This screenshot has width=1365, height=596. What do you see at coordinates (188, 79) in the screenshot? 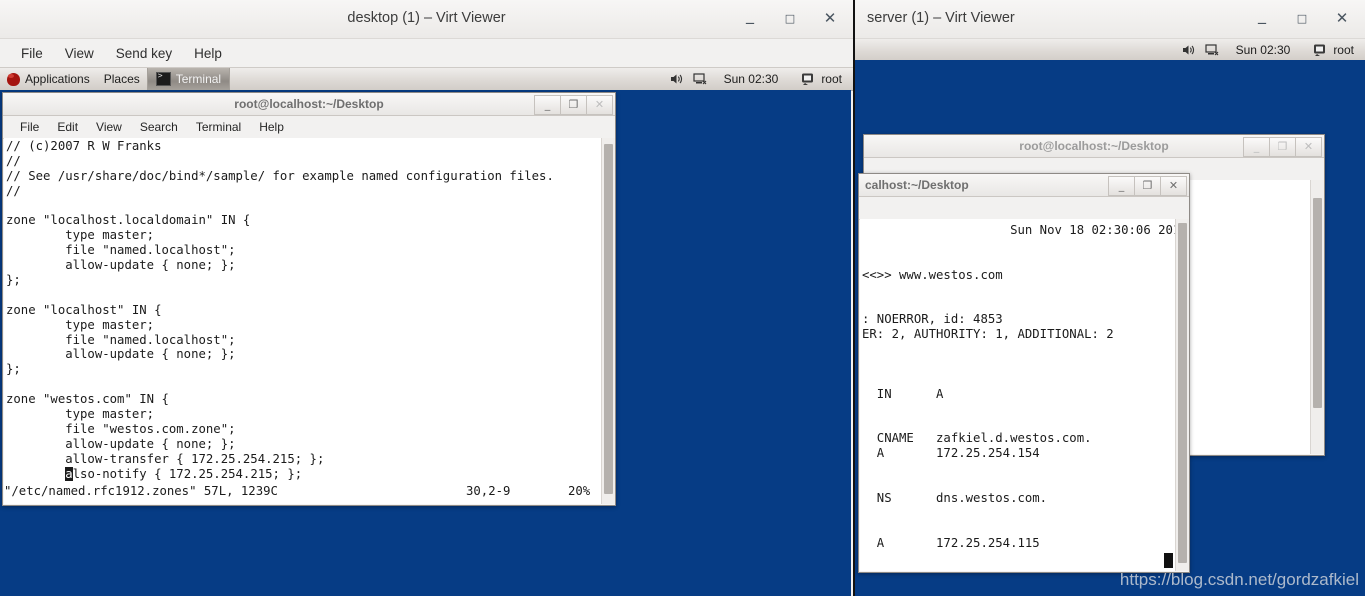
I see `taskbar-item-terminal: Terminal` at bounding box center [188, 79].